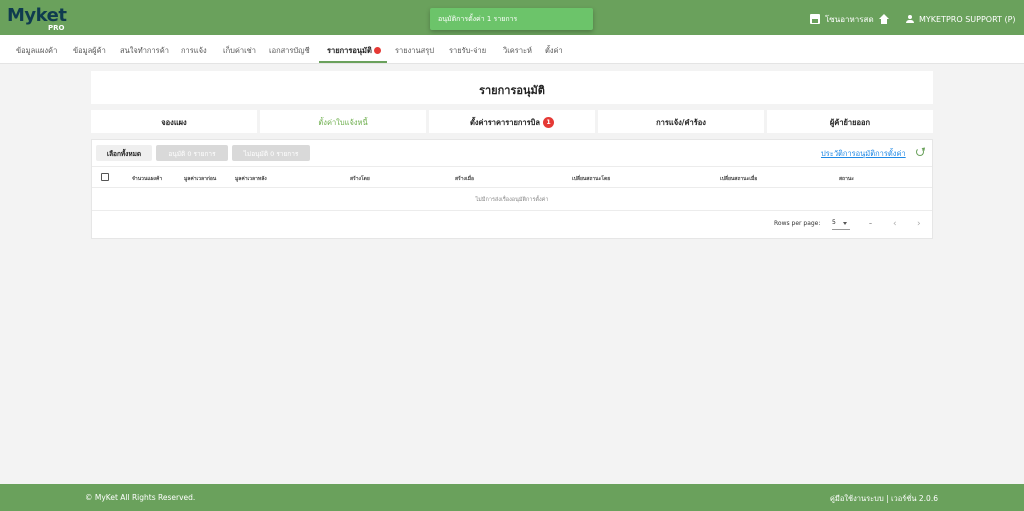 The image size is (1024, 511). Describe the element at coordinates (738, 179) in the screenshot. I see `col-status-changed-at: เปลี่ยนสถานะเมื่อ` at that location.